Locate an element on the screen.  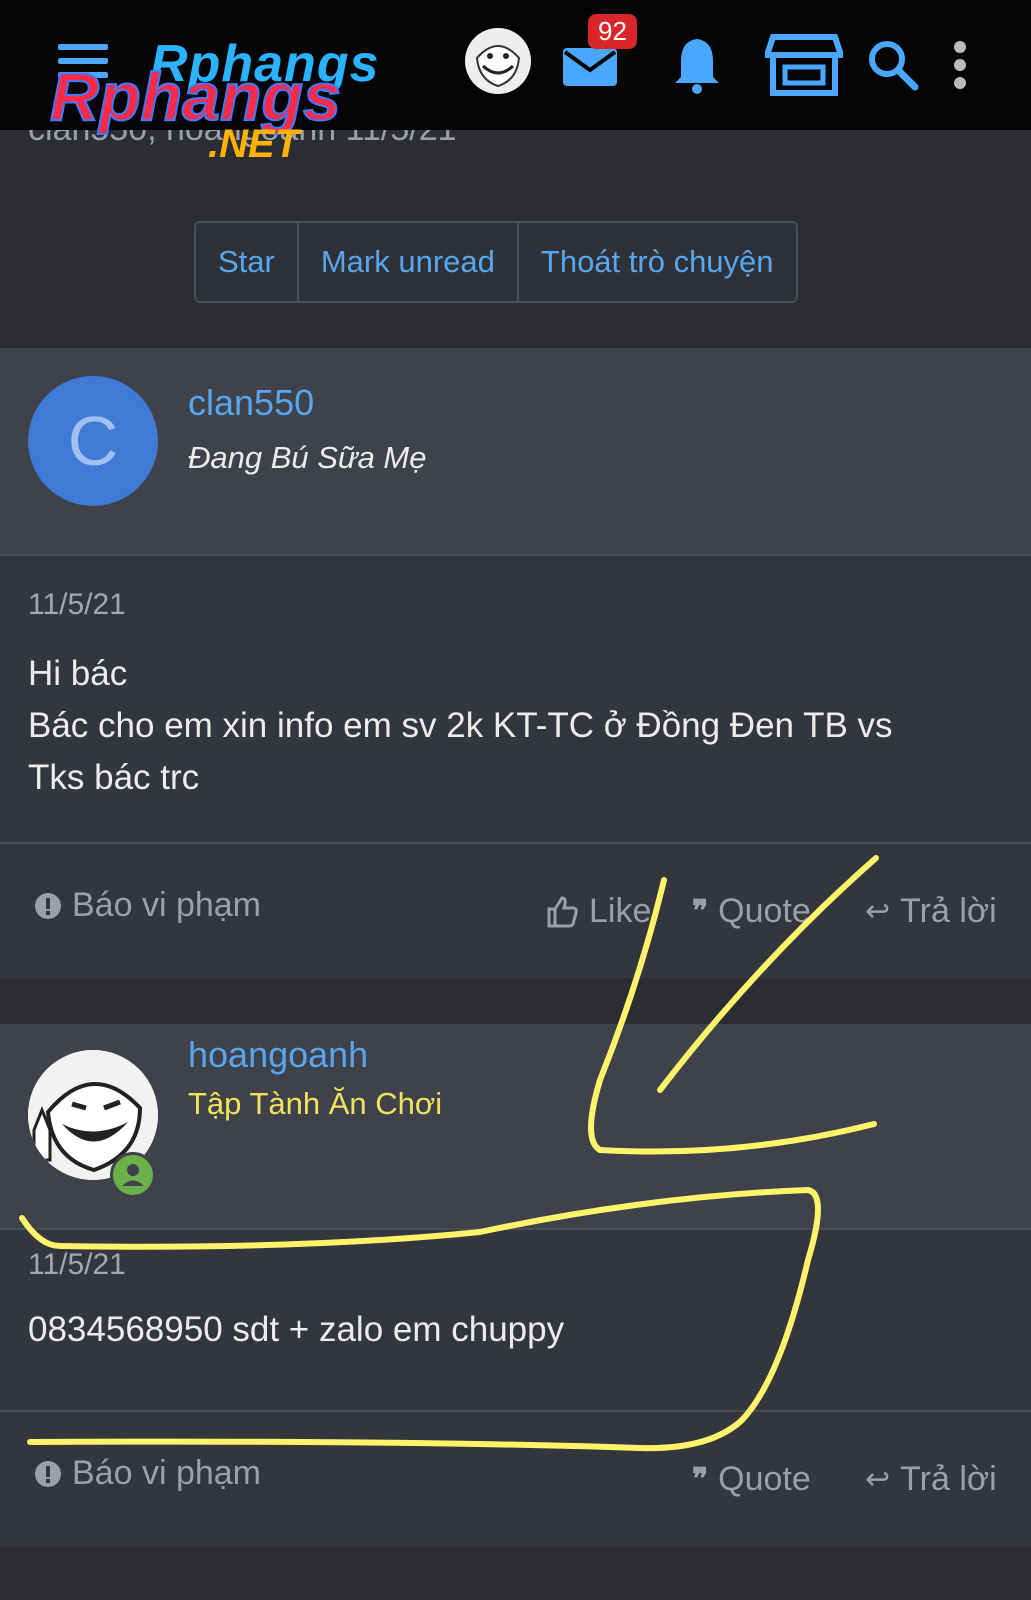
top-navigation-bar: Rphangs Rphangs .NET 92 is located at coordinates (515, 83).